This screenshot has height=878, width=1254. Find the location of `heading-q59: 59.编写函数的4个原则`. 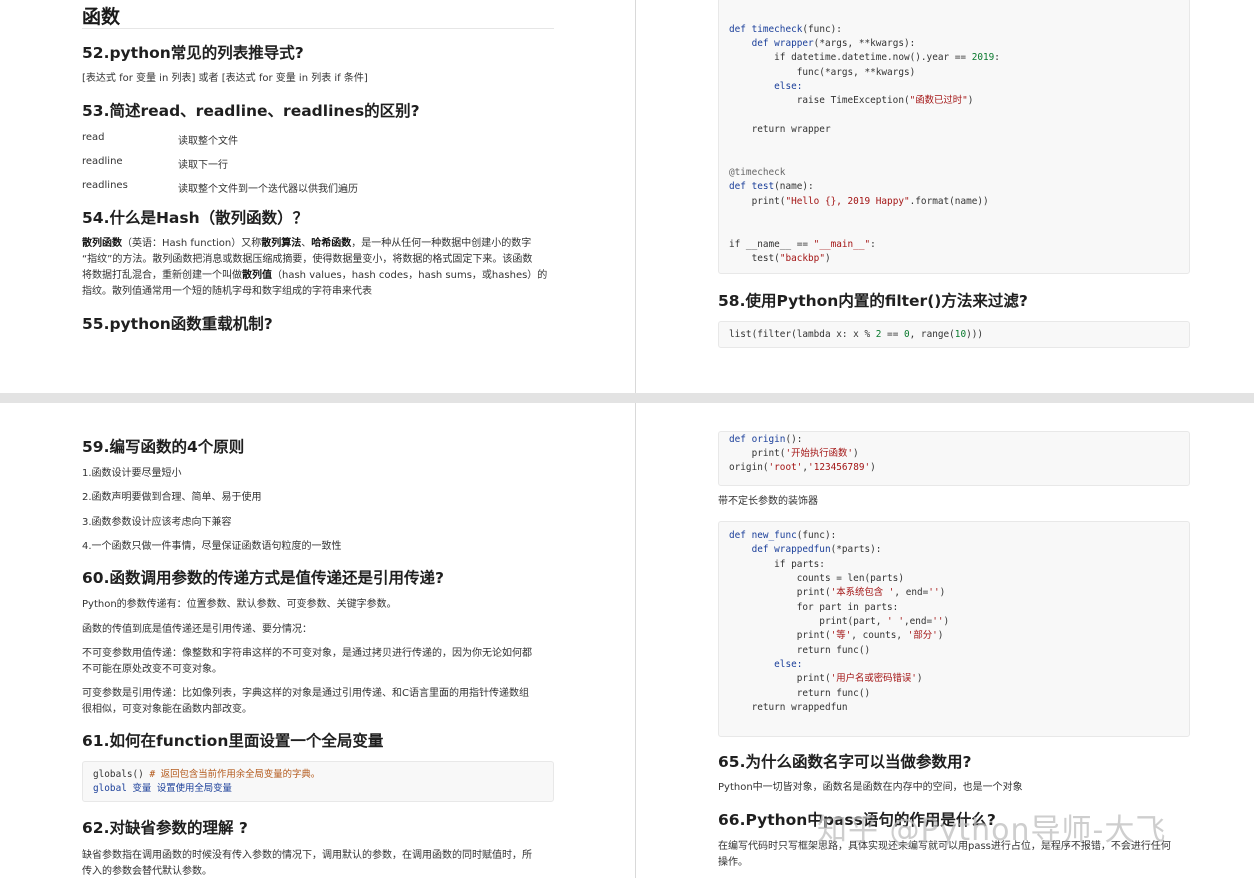

heading-q59: 59.编写函数的4个原则 is located at coordinates (163, 447).